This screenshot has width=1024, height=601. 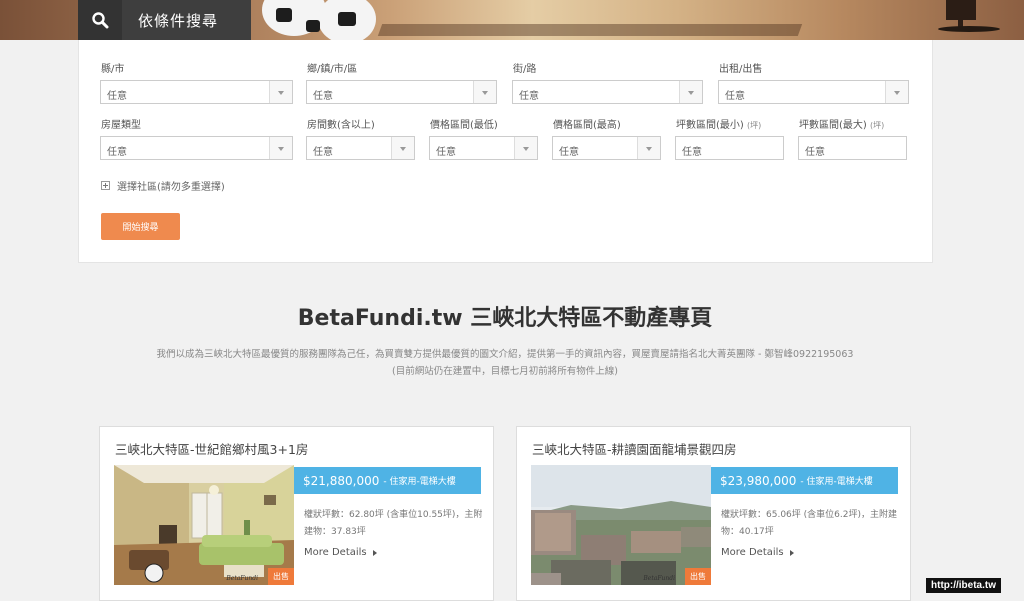 What do you see at coordinates (178, 20) in the screenshot?
I see `search-tab-title: 依條件搜尋` at bounding box center [178, 20].